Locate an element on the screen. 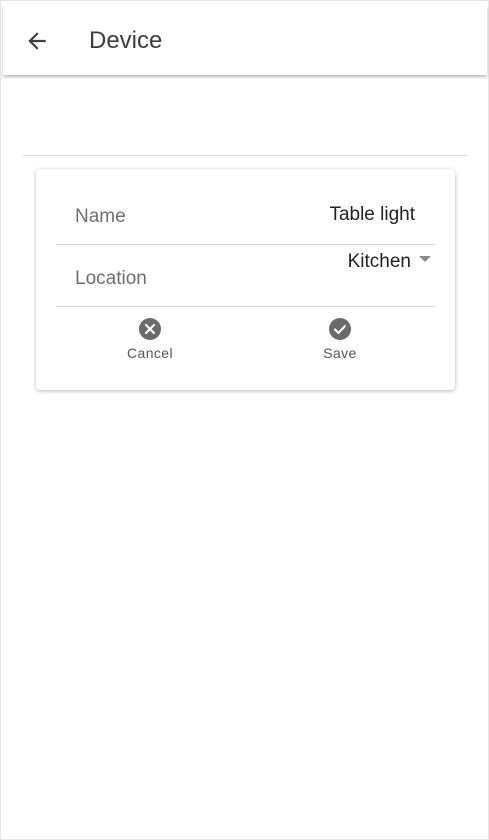 This screenshot has height=840, width=489. arrow-left-icon is located at coordinates (37, 41).